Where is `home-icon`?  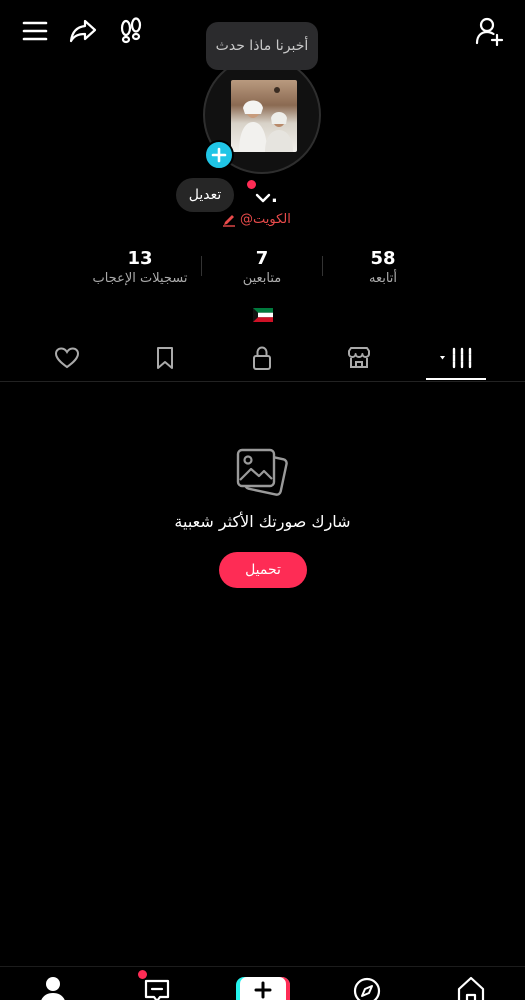 home-icon is located at coordinates (471, 988).